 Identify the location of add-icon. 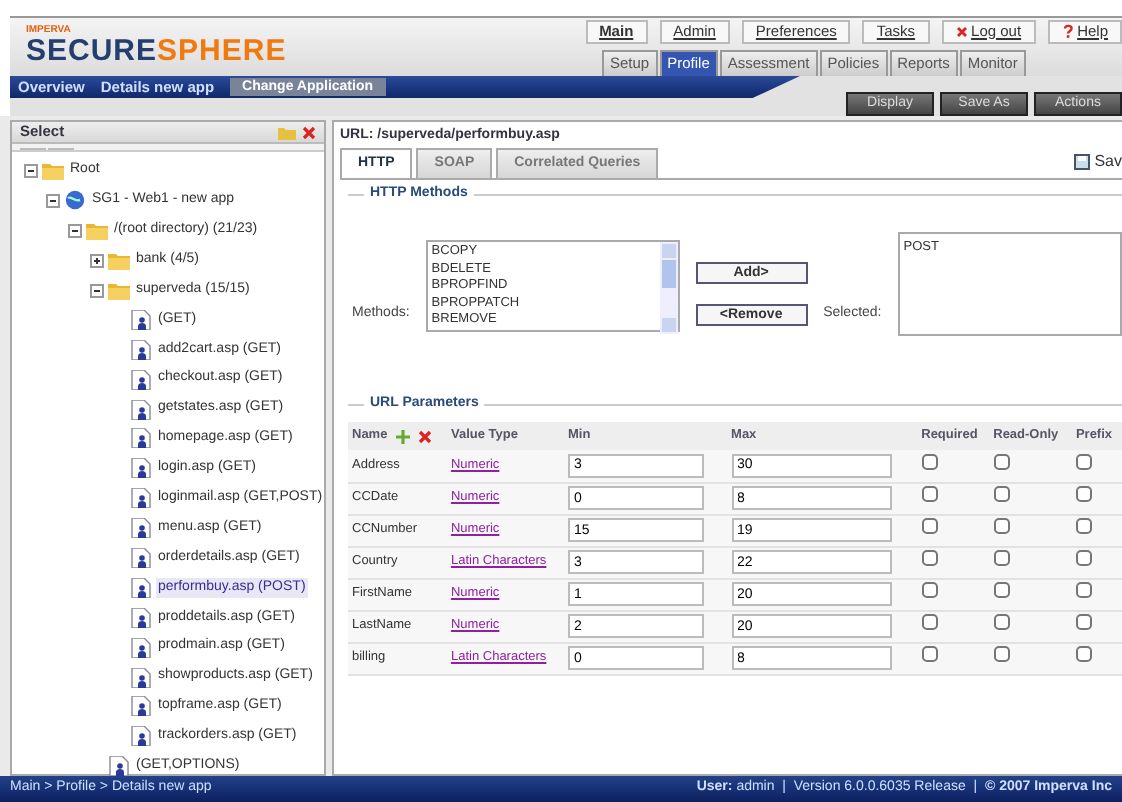
(402, 436).